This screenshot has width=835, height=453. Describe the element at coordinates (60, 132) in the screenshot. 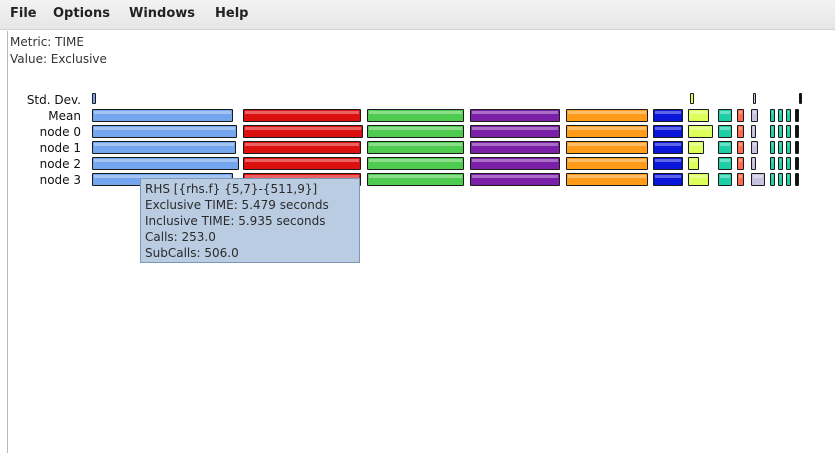

I see `row-label-node-0: node 0` at that location.